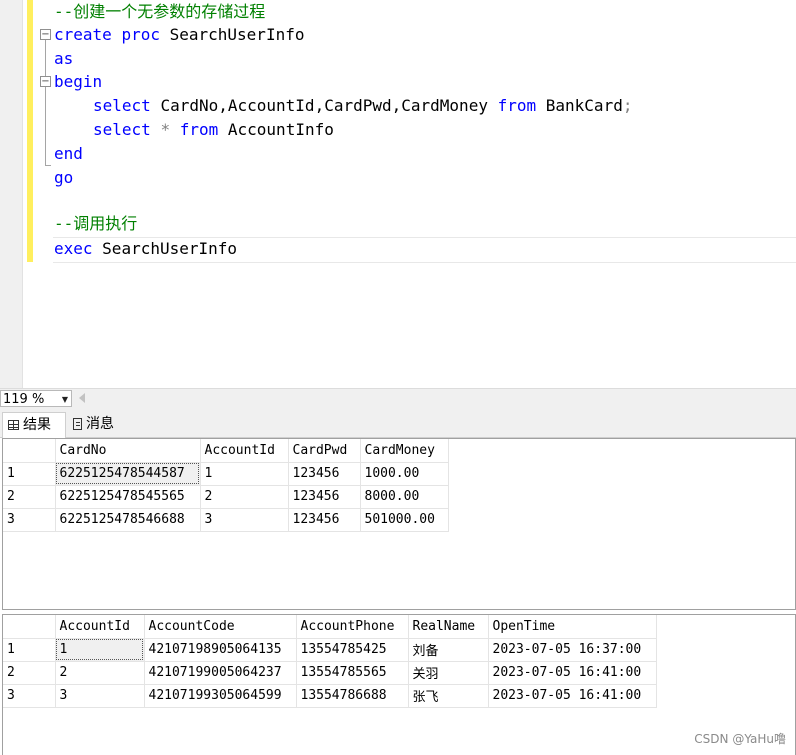 The width and height of the screenshot is (796, 755). I want to click on table-cell: 42107199005064237, so click(220, 673).